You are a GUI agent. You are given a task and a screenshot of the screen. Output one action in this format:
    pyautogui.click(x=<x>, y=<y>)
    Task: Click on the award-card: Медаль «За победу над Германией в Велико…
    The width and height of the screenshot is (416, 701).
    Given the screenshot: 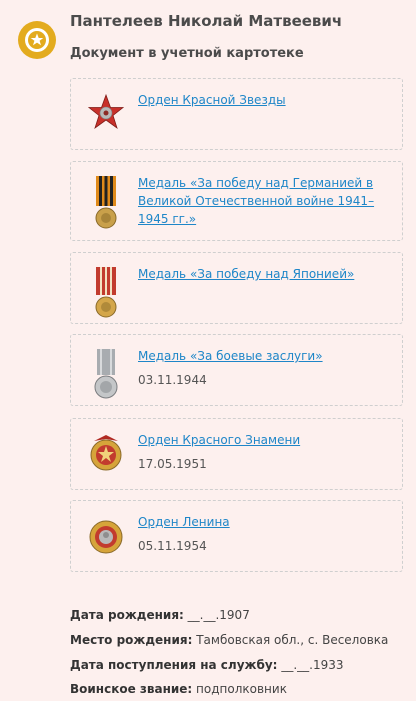 What is the action you would take?
    pyautogui.click(x=236, y=201)
    